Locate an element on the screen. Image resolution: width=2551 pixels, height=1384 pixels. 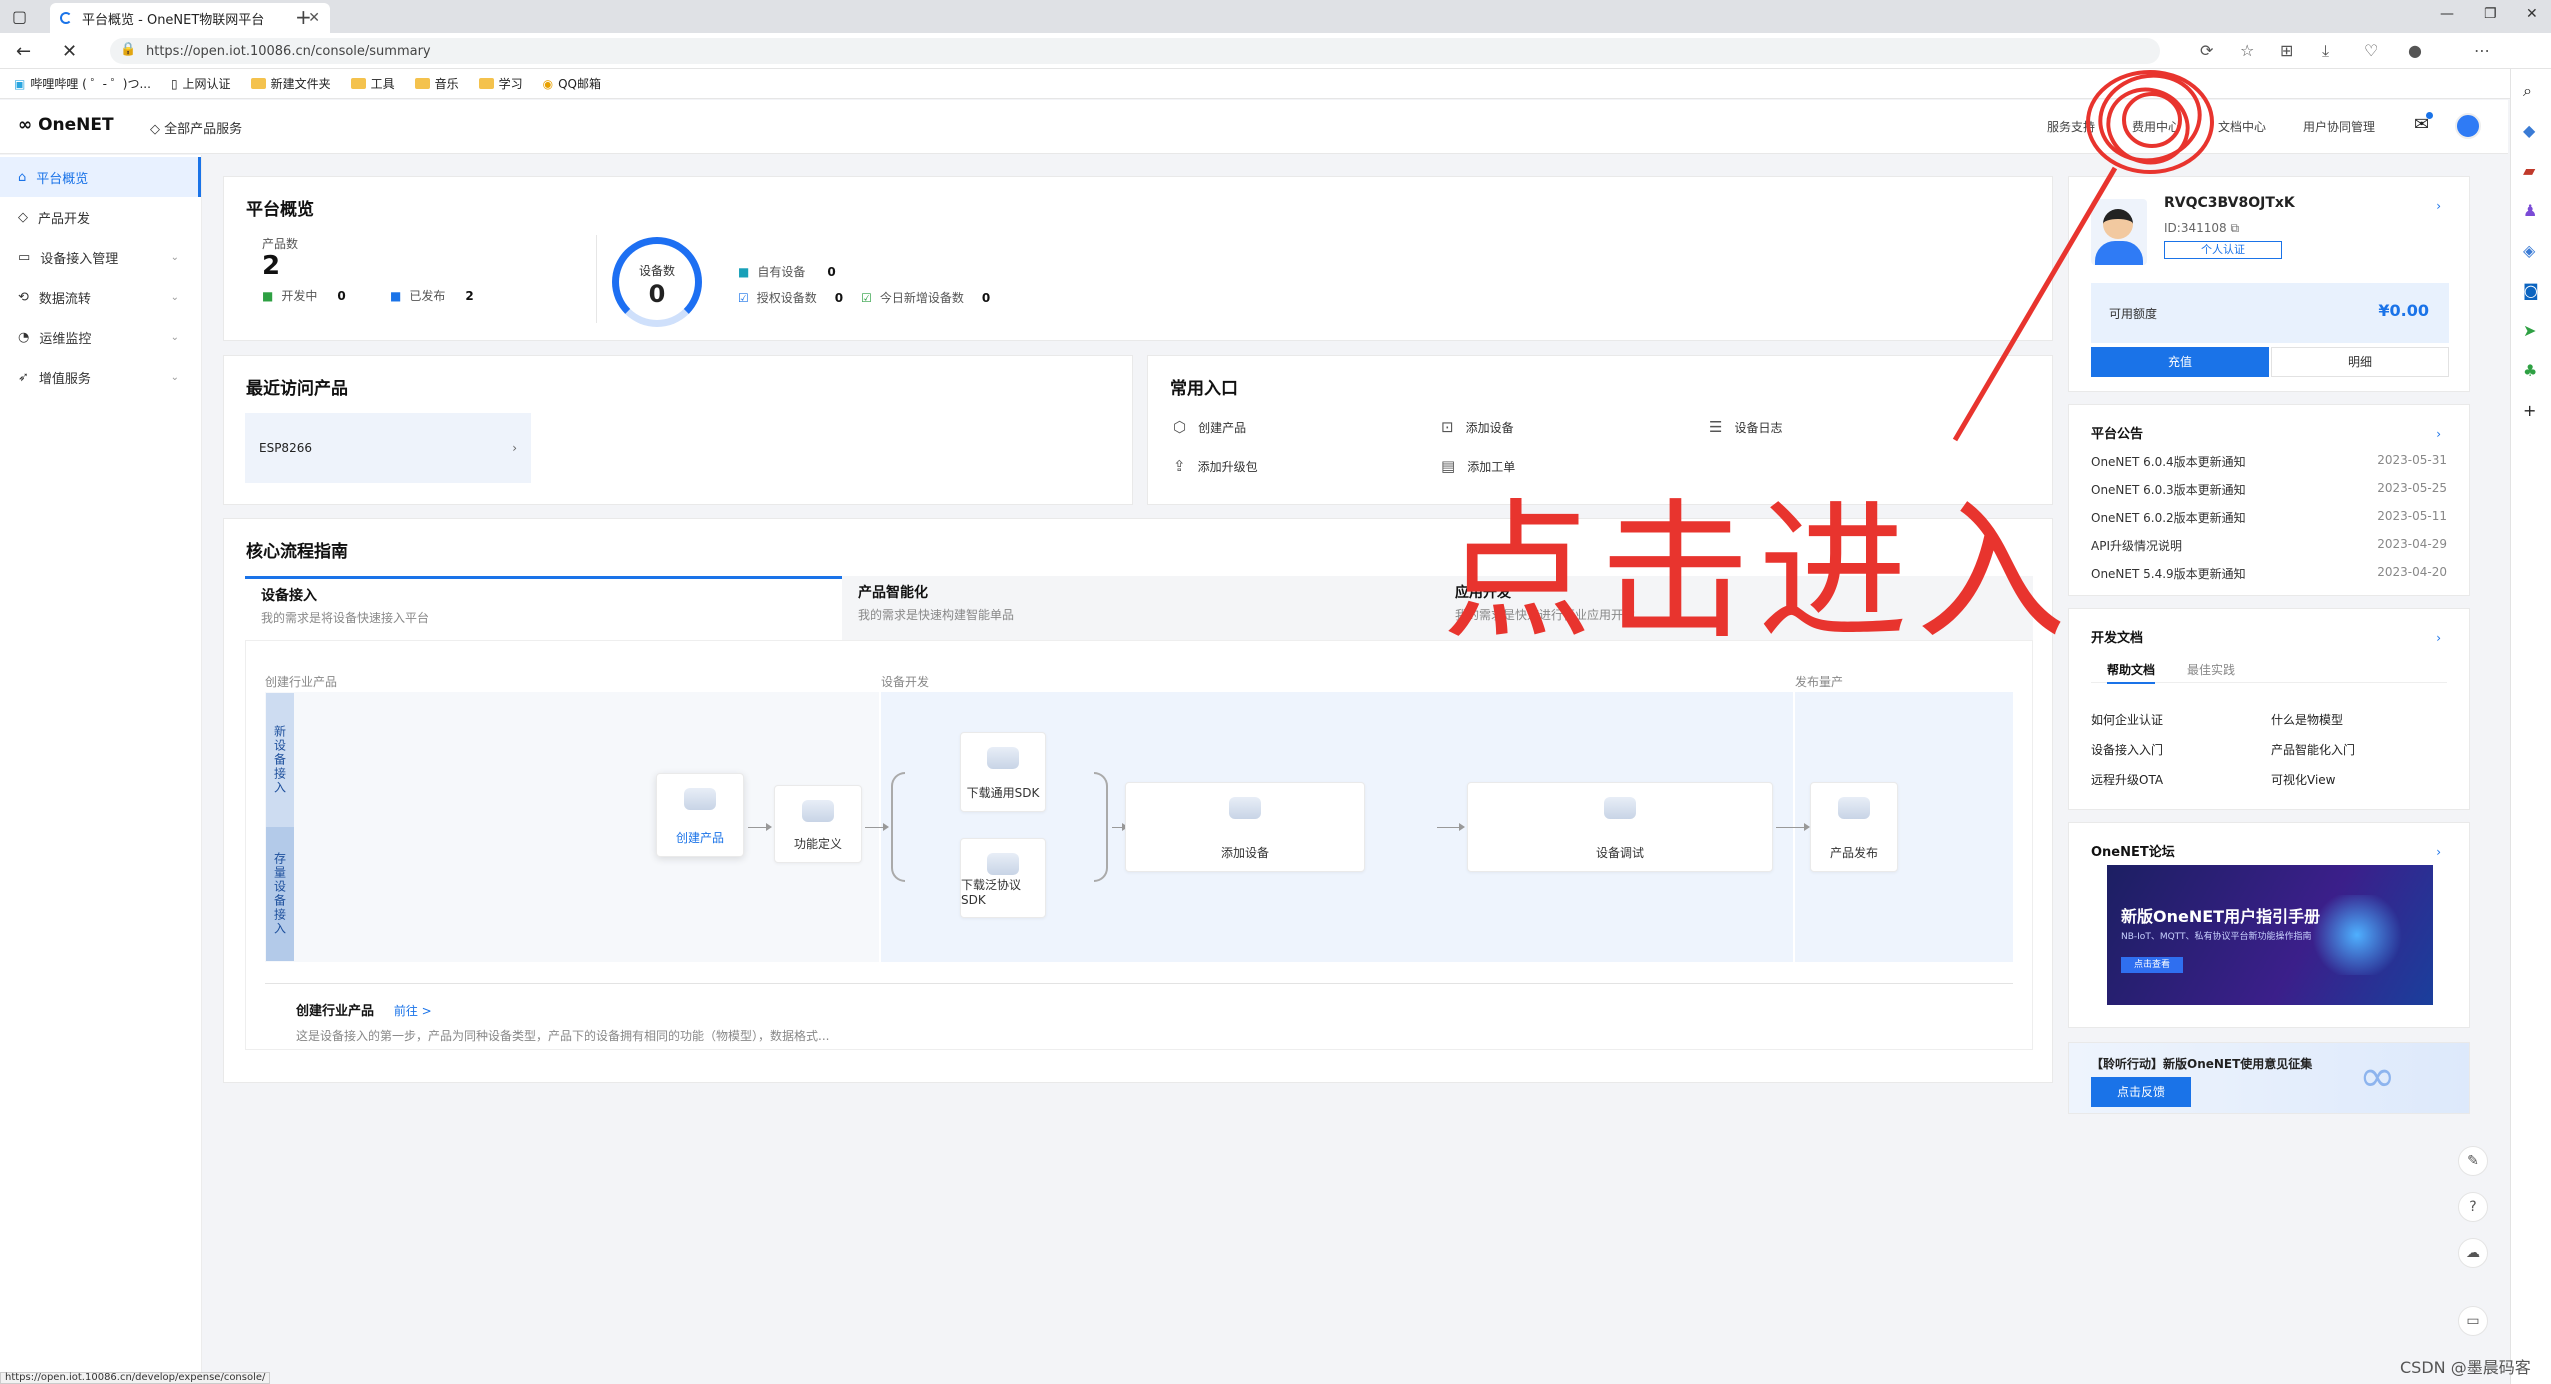
tag-icon: ◆ is located at coordinates (2529, 130).